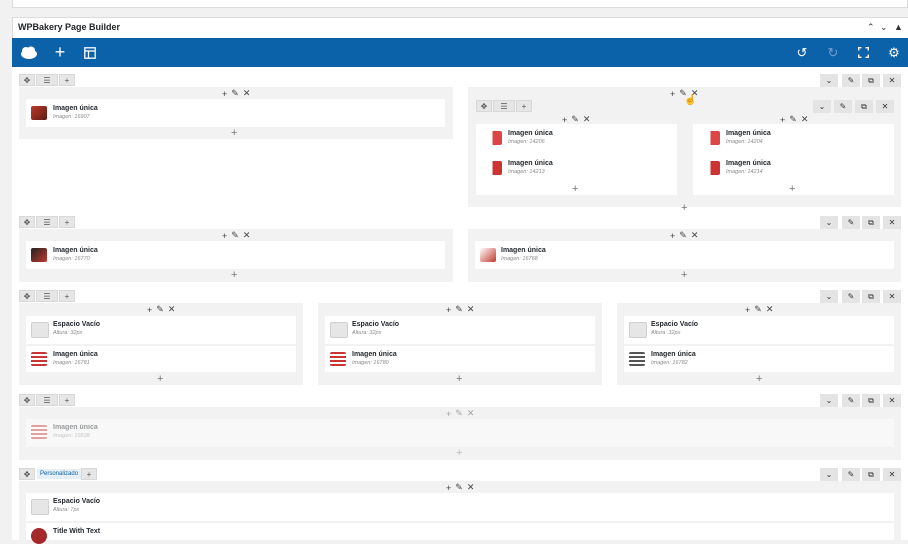 The height and width of the screenshot is (544, 908). I want to click on element-subtitle: Imagen: 16781, so click(71, 363).